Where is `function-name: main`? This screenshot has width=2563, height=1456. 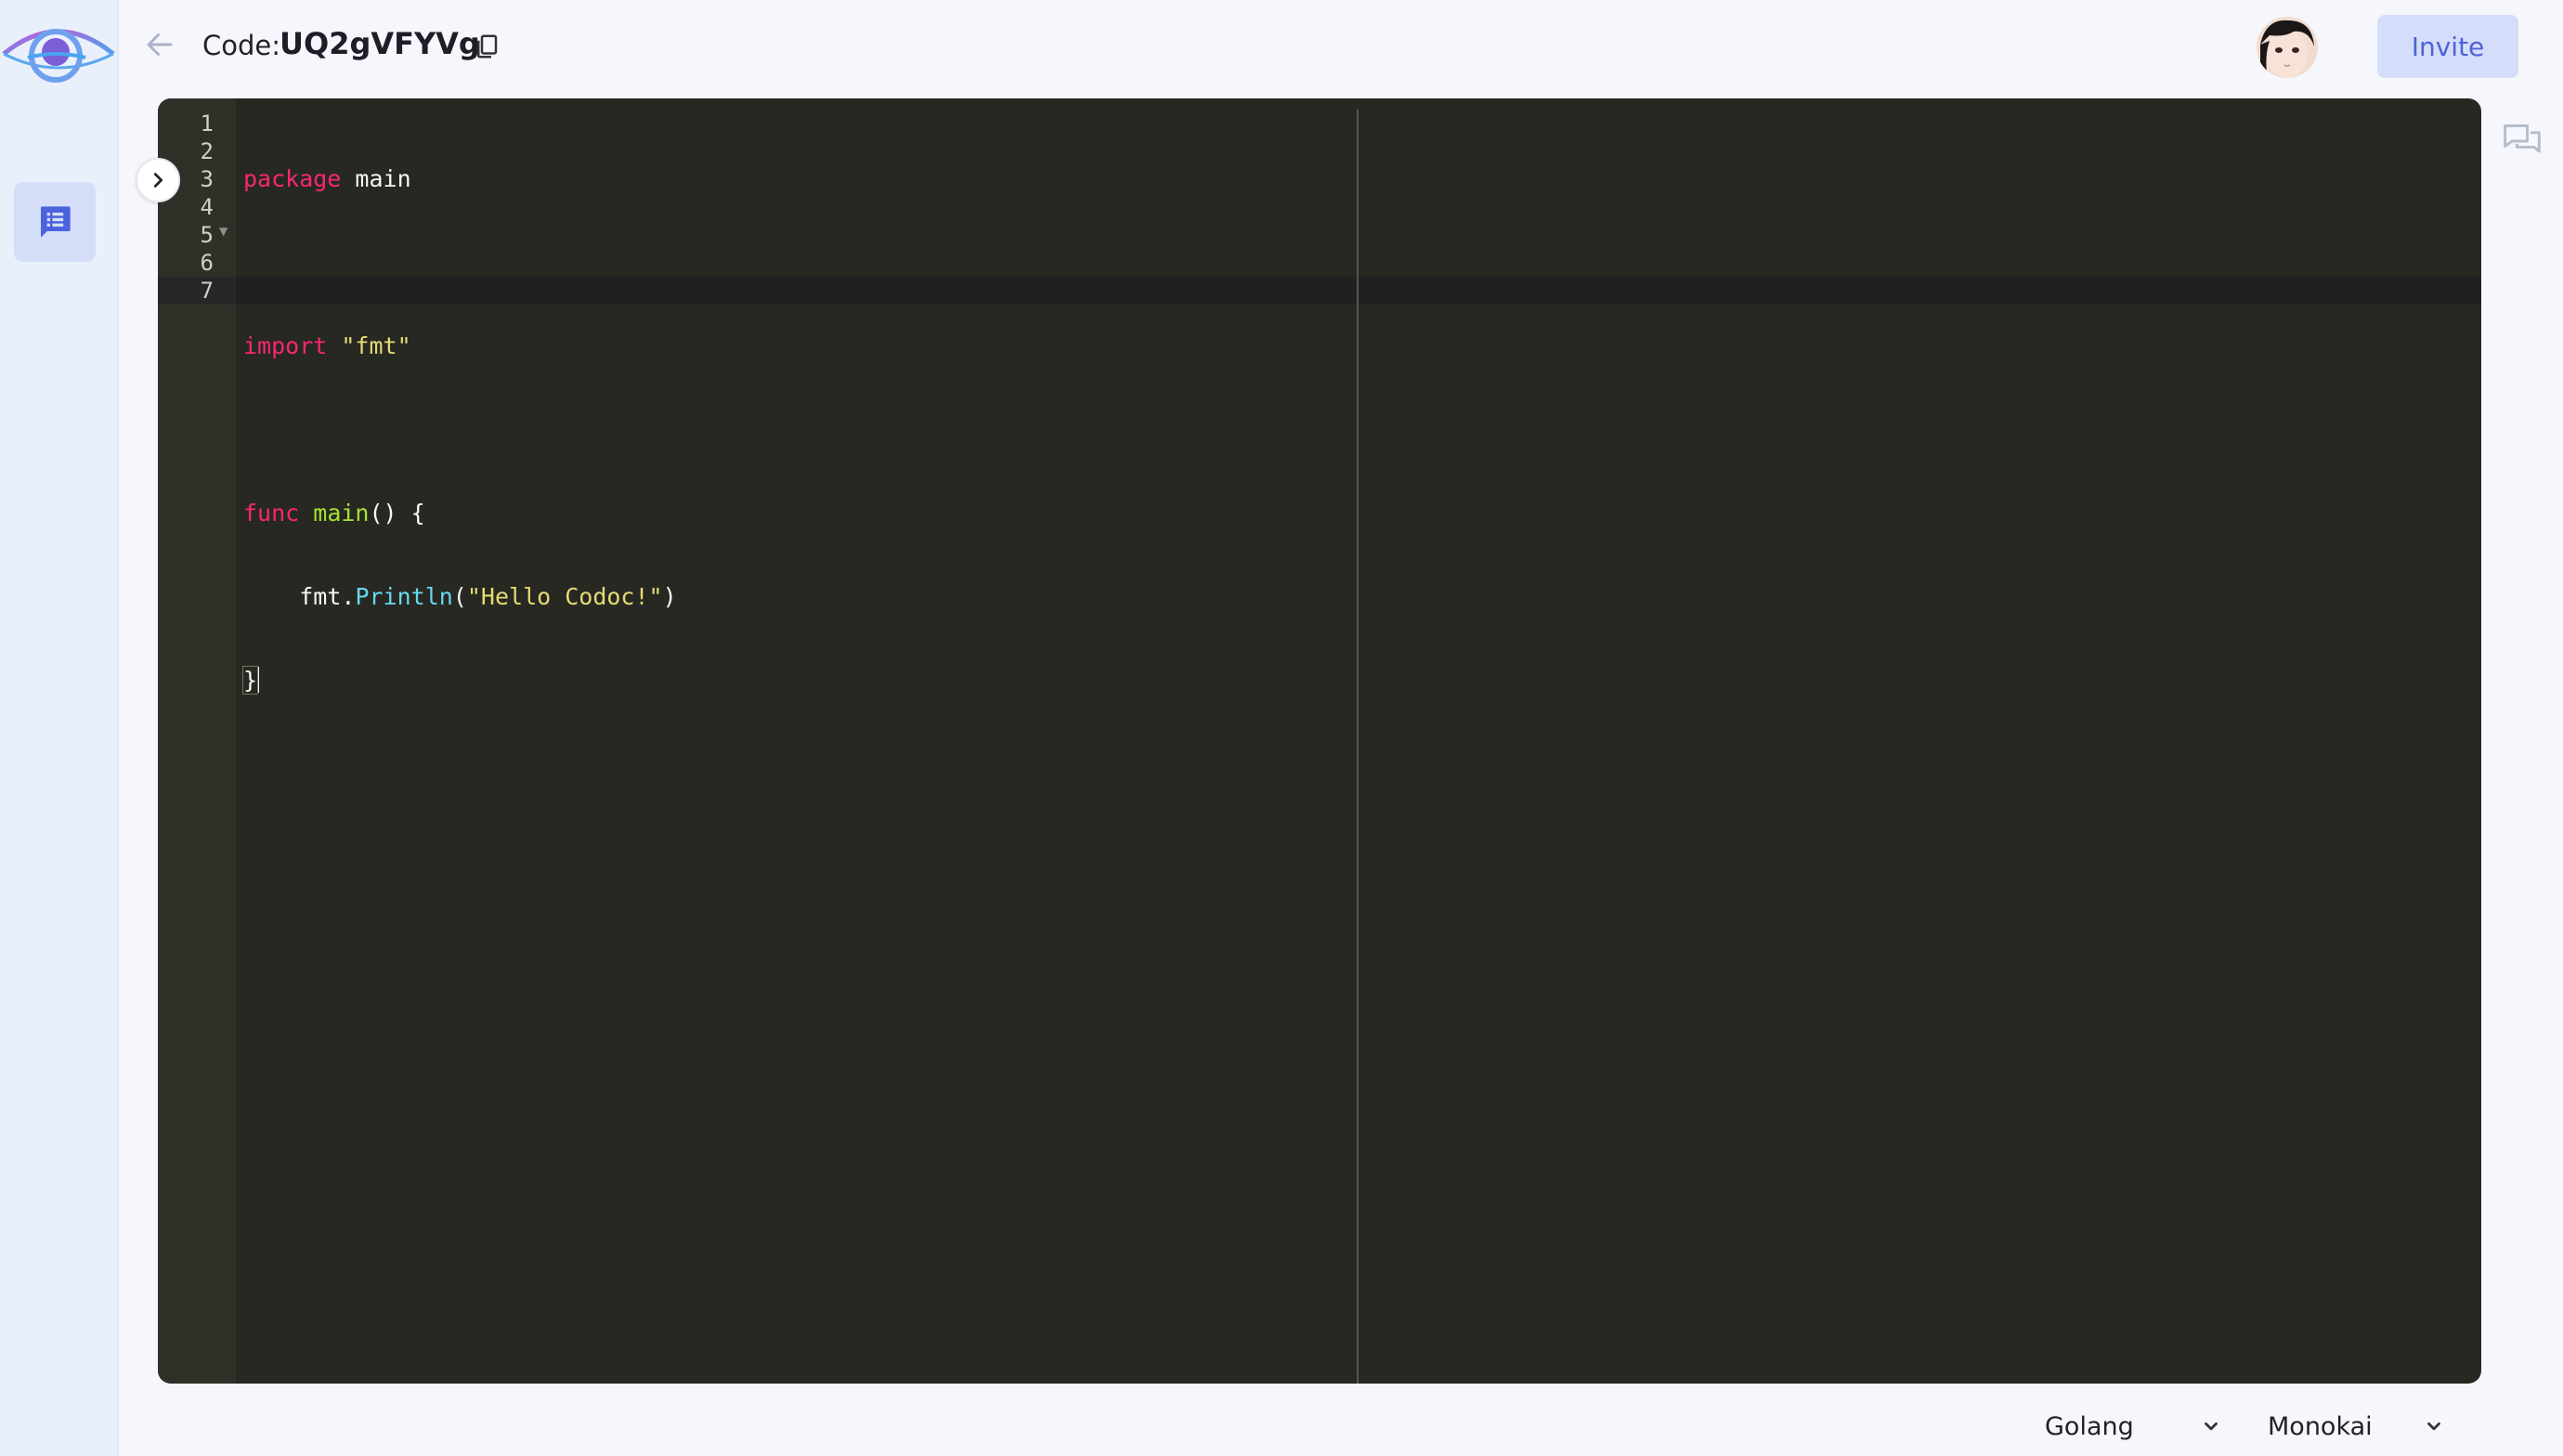 function-name: main is located at coordinates (341, 513).